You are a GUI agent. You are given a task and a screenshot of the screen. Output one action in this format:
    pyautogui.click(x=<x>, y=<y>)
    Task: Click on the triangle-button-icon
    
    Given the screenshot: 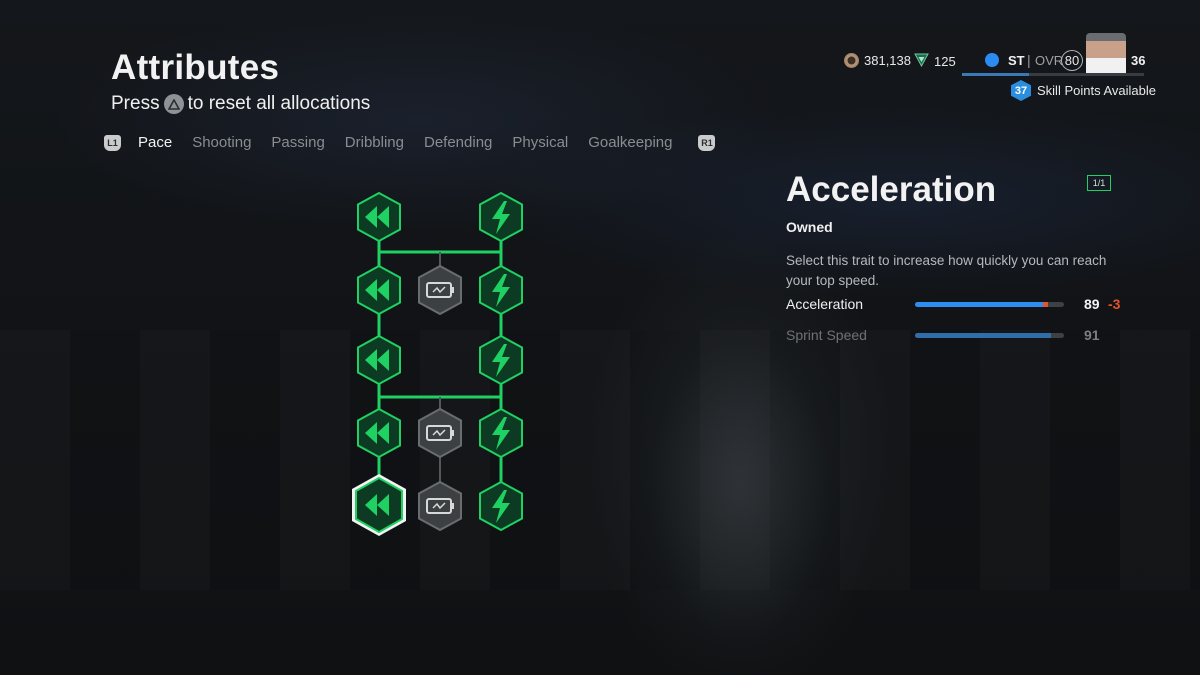 What is the action you would take?
    pyautogui.click(x=173, y=104)
    